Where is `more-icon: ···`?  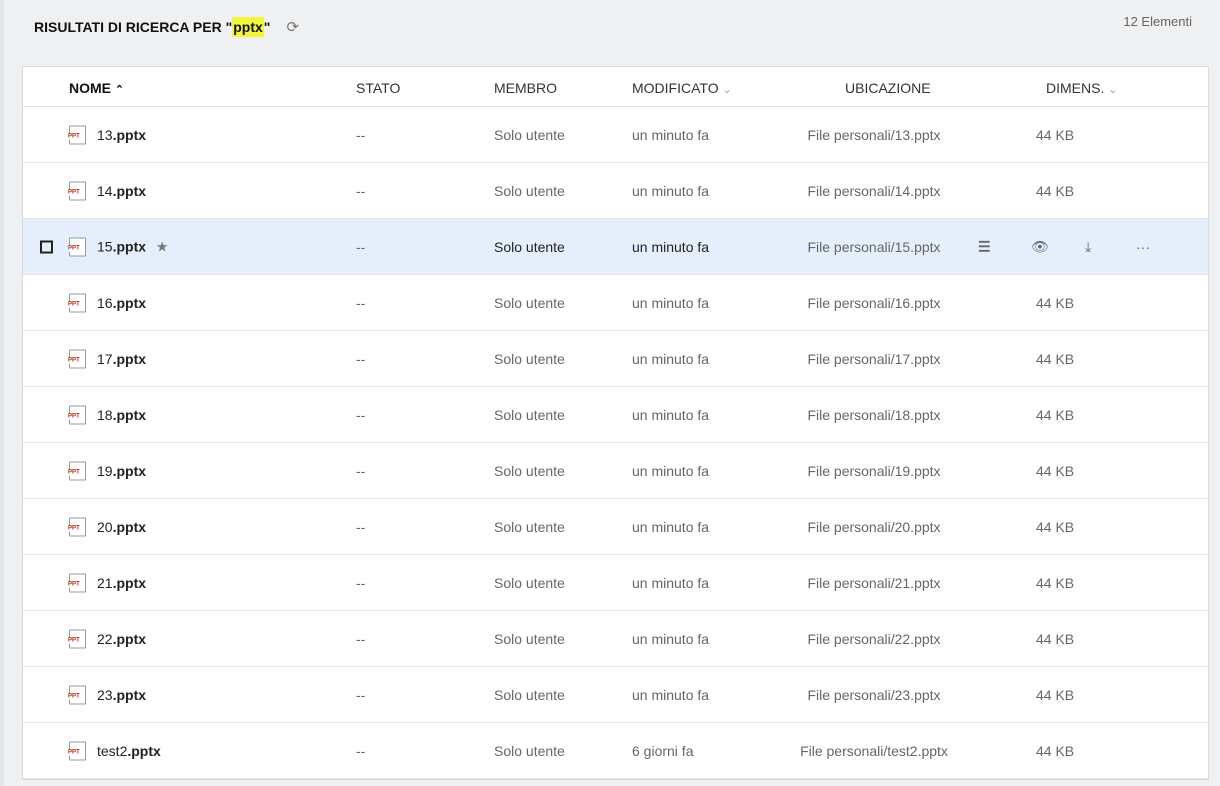 more-icon: ··· is located at coordinates (1143, 247).